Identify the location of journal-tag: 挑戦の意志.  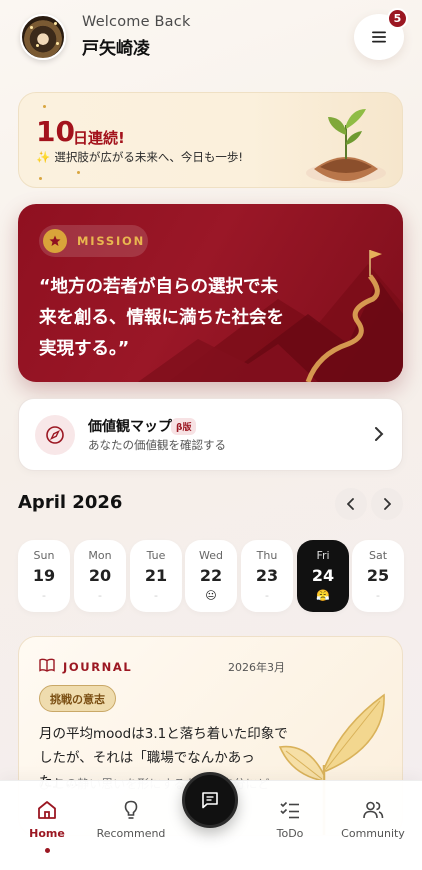
(77, 698).